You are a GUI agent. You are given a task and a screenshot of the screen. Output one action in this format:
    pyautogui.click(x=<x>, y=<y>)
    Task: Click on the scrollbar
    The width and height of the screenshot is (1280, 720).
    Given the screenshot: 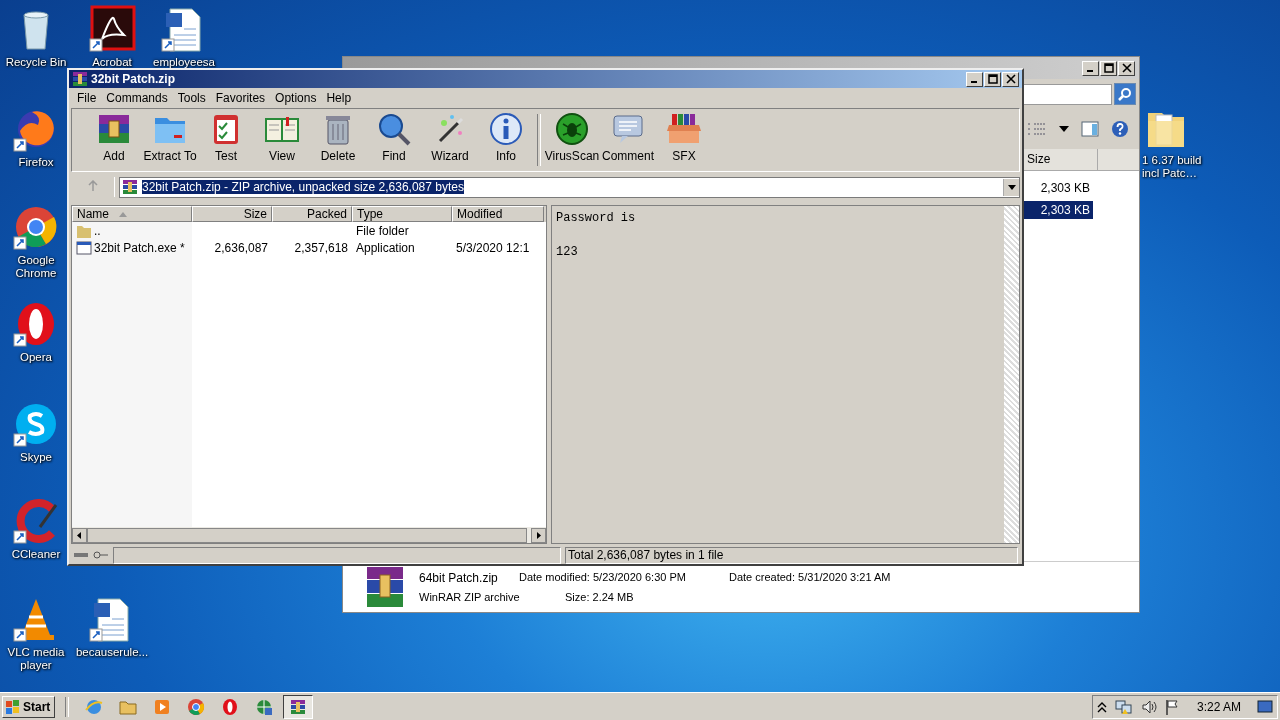 What is the action you would take?
    pyautogui.click(x=1011, y=374)
    